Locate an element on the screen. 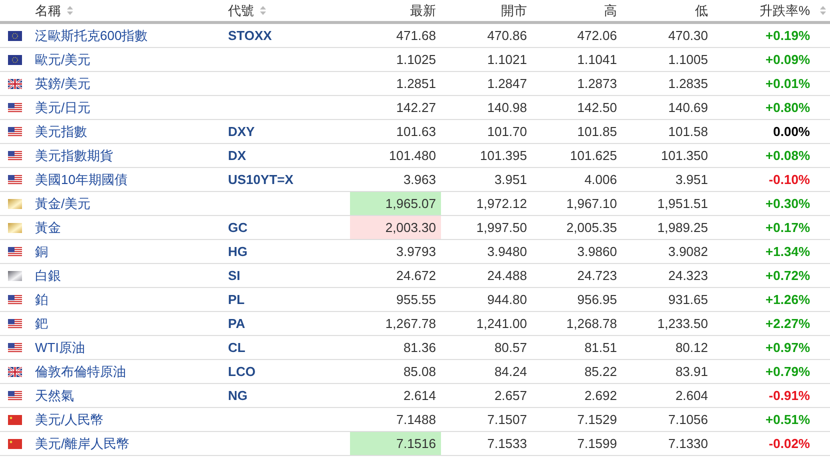 The image size is (830, 459). instrument-link: 美國10年期國債 is located at coordinates (131, 179).